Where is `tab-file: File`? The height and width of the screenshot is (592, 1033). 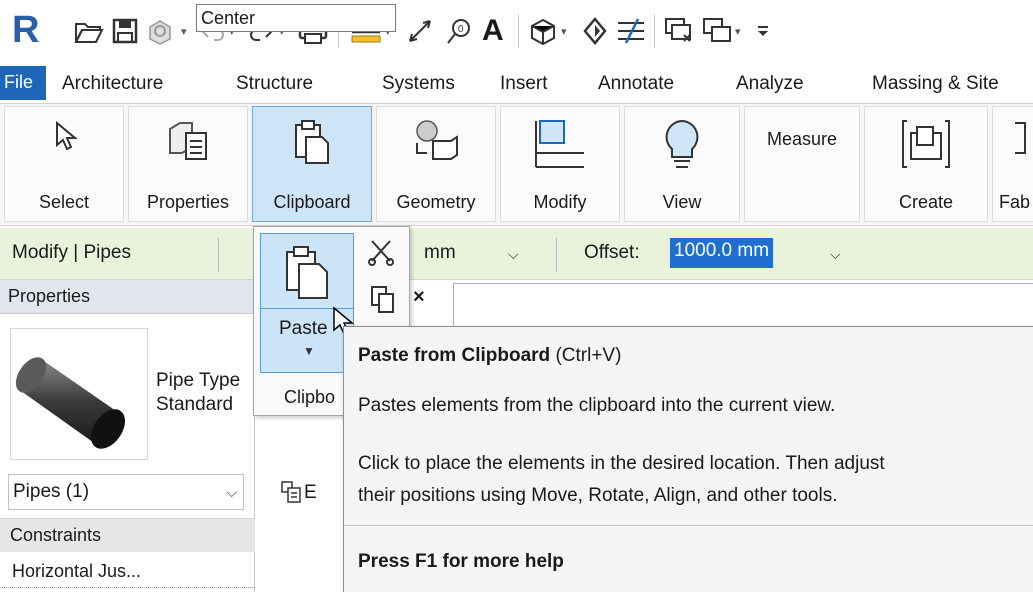
tab-file: File is located at coordinates (23, 83).